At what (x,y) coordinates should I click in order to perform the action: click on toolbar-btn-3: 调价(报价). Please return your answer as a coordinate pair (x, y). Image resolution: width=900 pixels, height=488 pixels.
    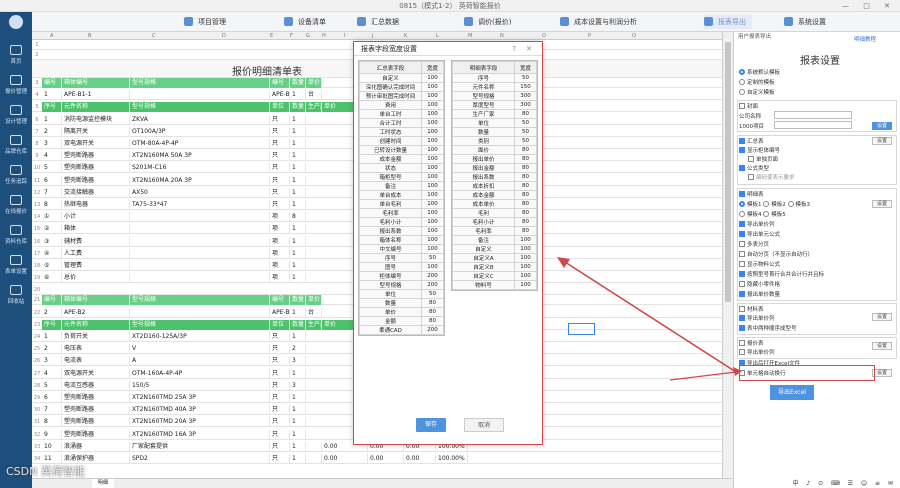
    Looking at the image, I should click on (487, 22).